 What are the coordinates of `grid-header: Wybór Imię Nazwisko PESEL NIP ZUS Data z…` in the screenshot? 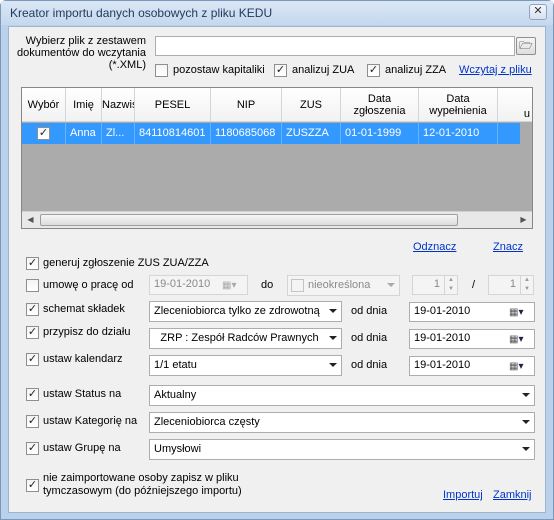 It's located at (277, 105).